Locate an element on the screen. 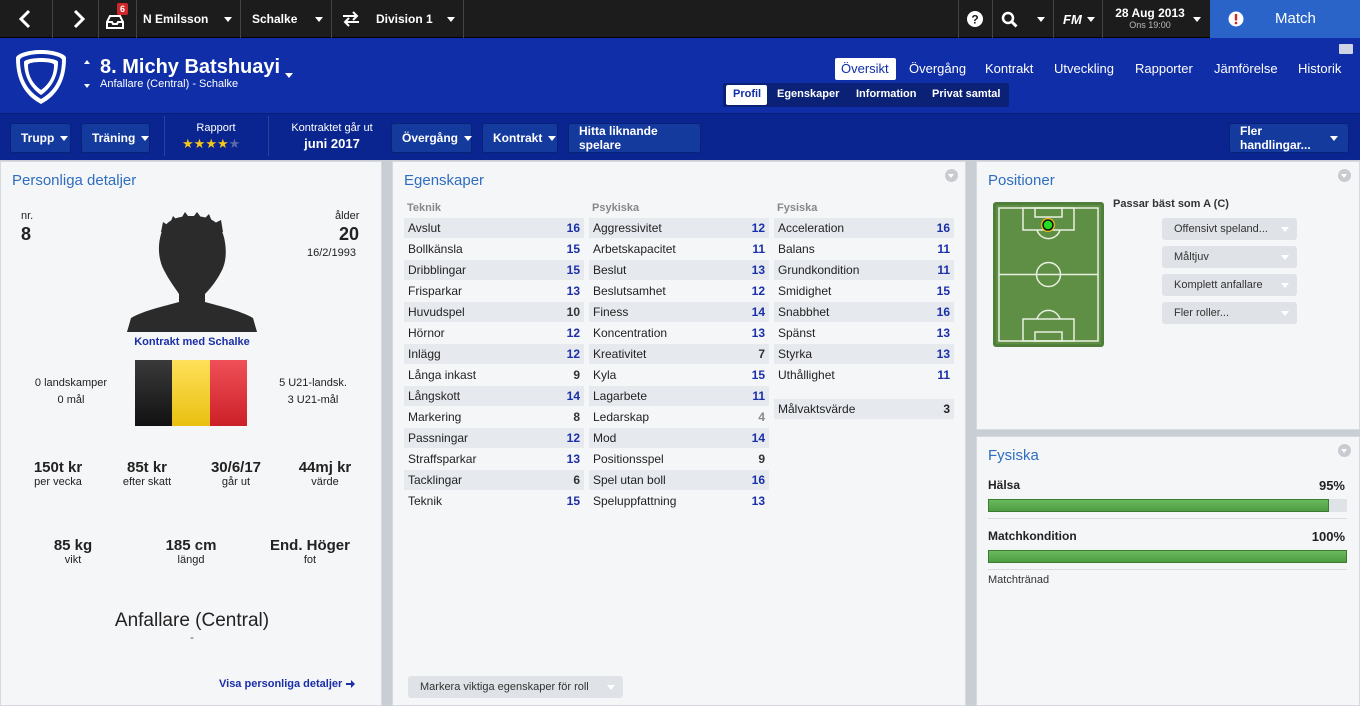 This screenshot has width=1360, height=706. panel-title: Positioner is located at coordinates (1021, 180).